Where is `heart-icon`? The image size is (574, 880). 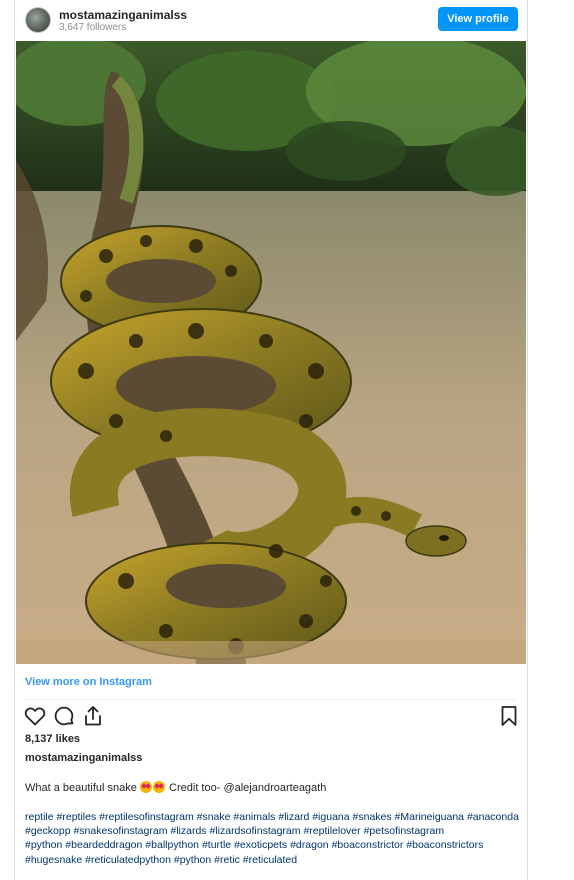
heart-icon is located at coordinates (35, 716).